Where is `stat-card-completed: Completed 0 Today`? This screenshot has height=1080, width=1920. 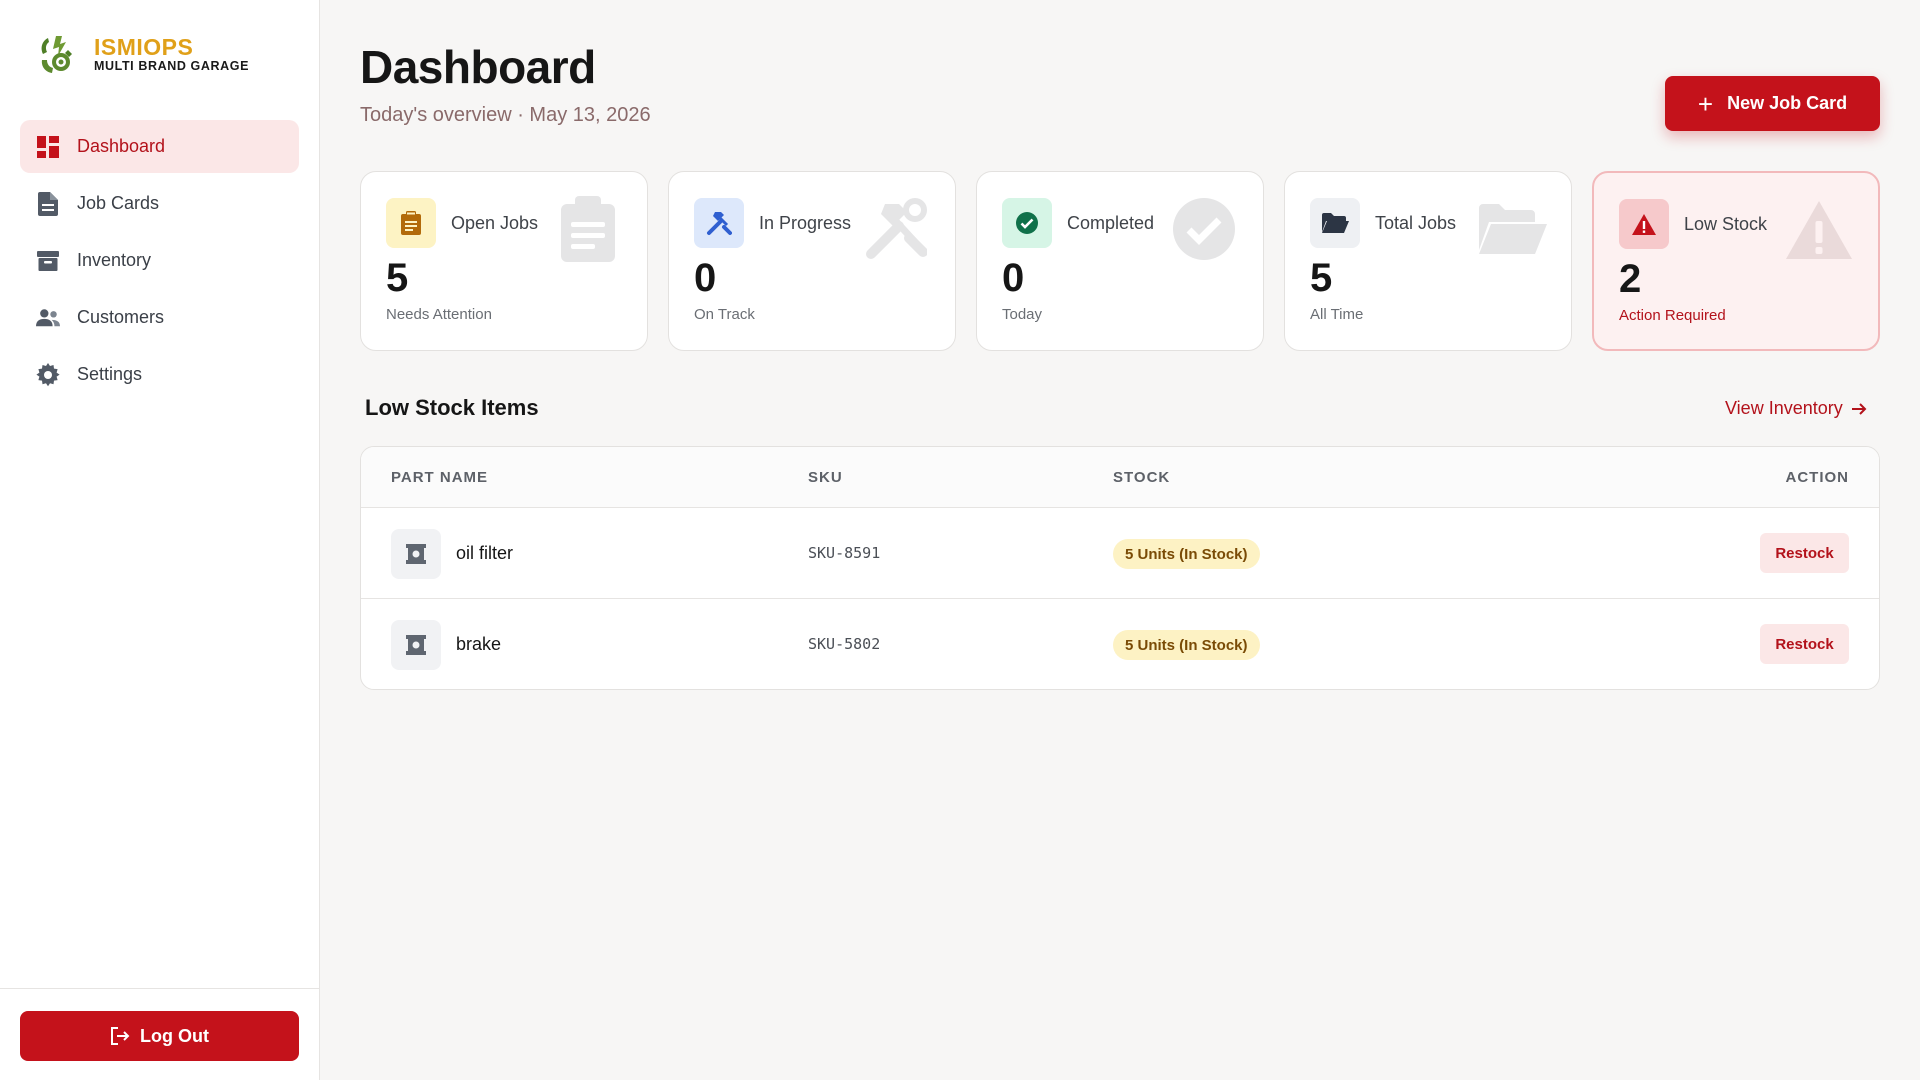 stat-card-completed: Completed 0 Today is located at coordinates (1120, 261).